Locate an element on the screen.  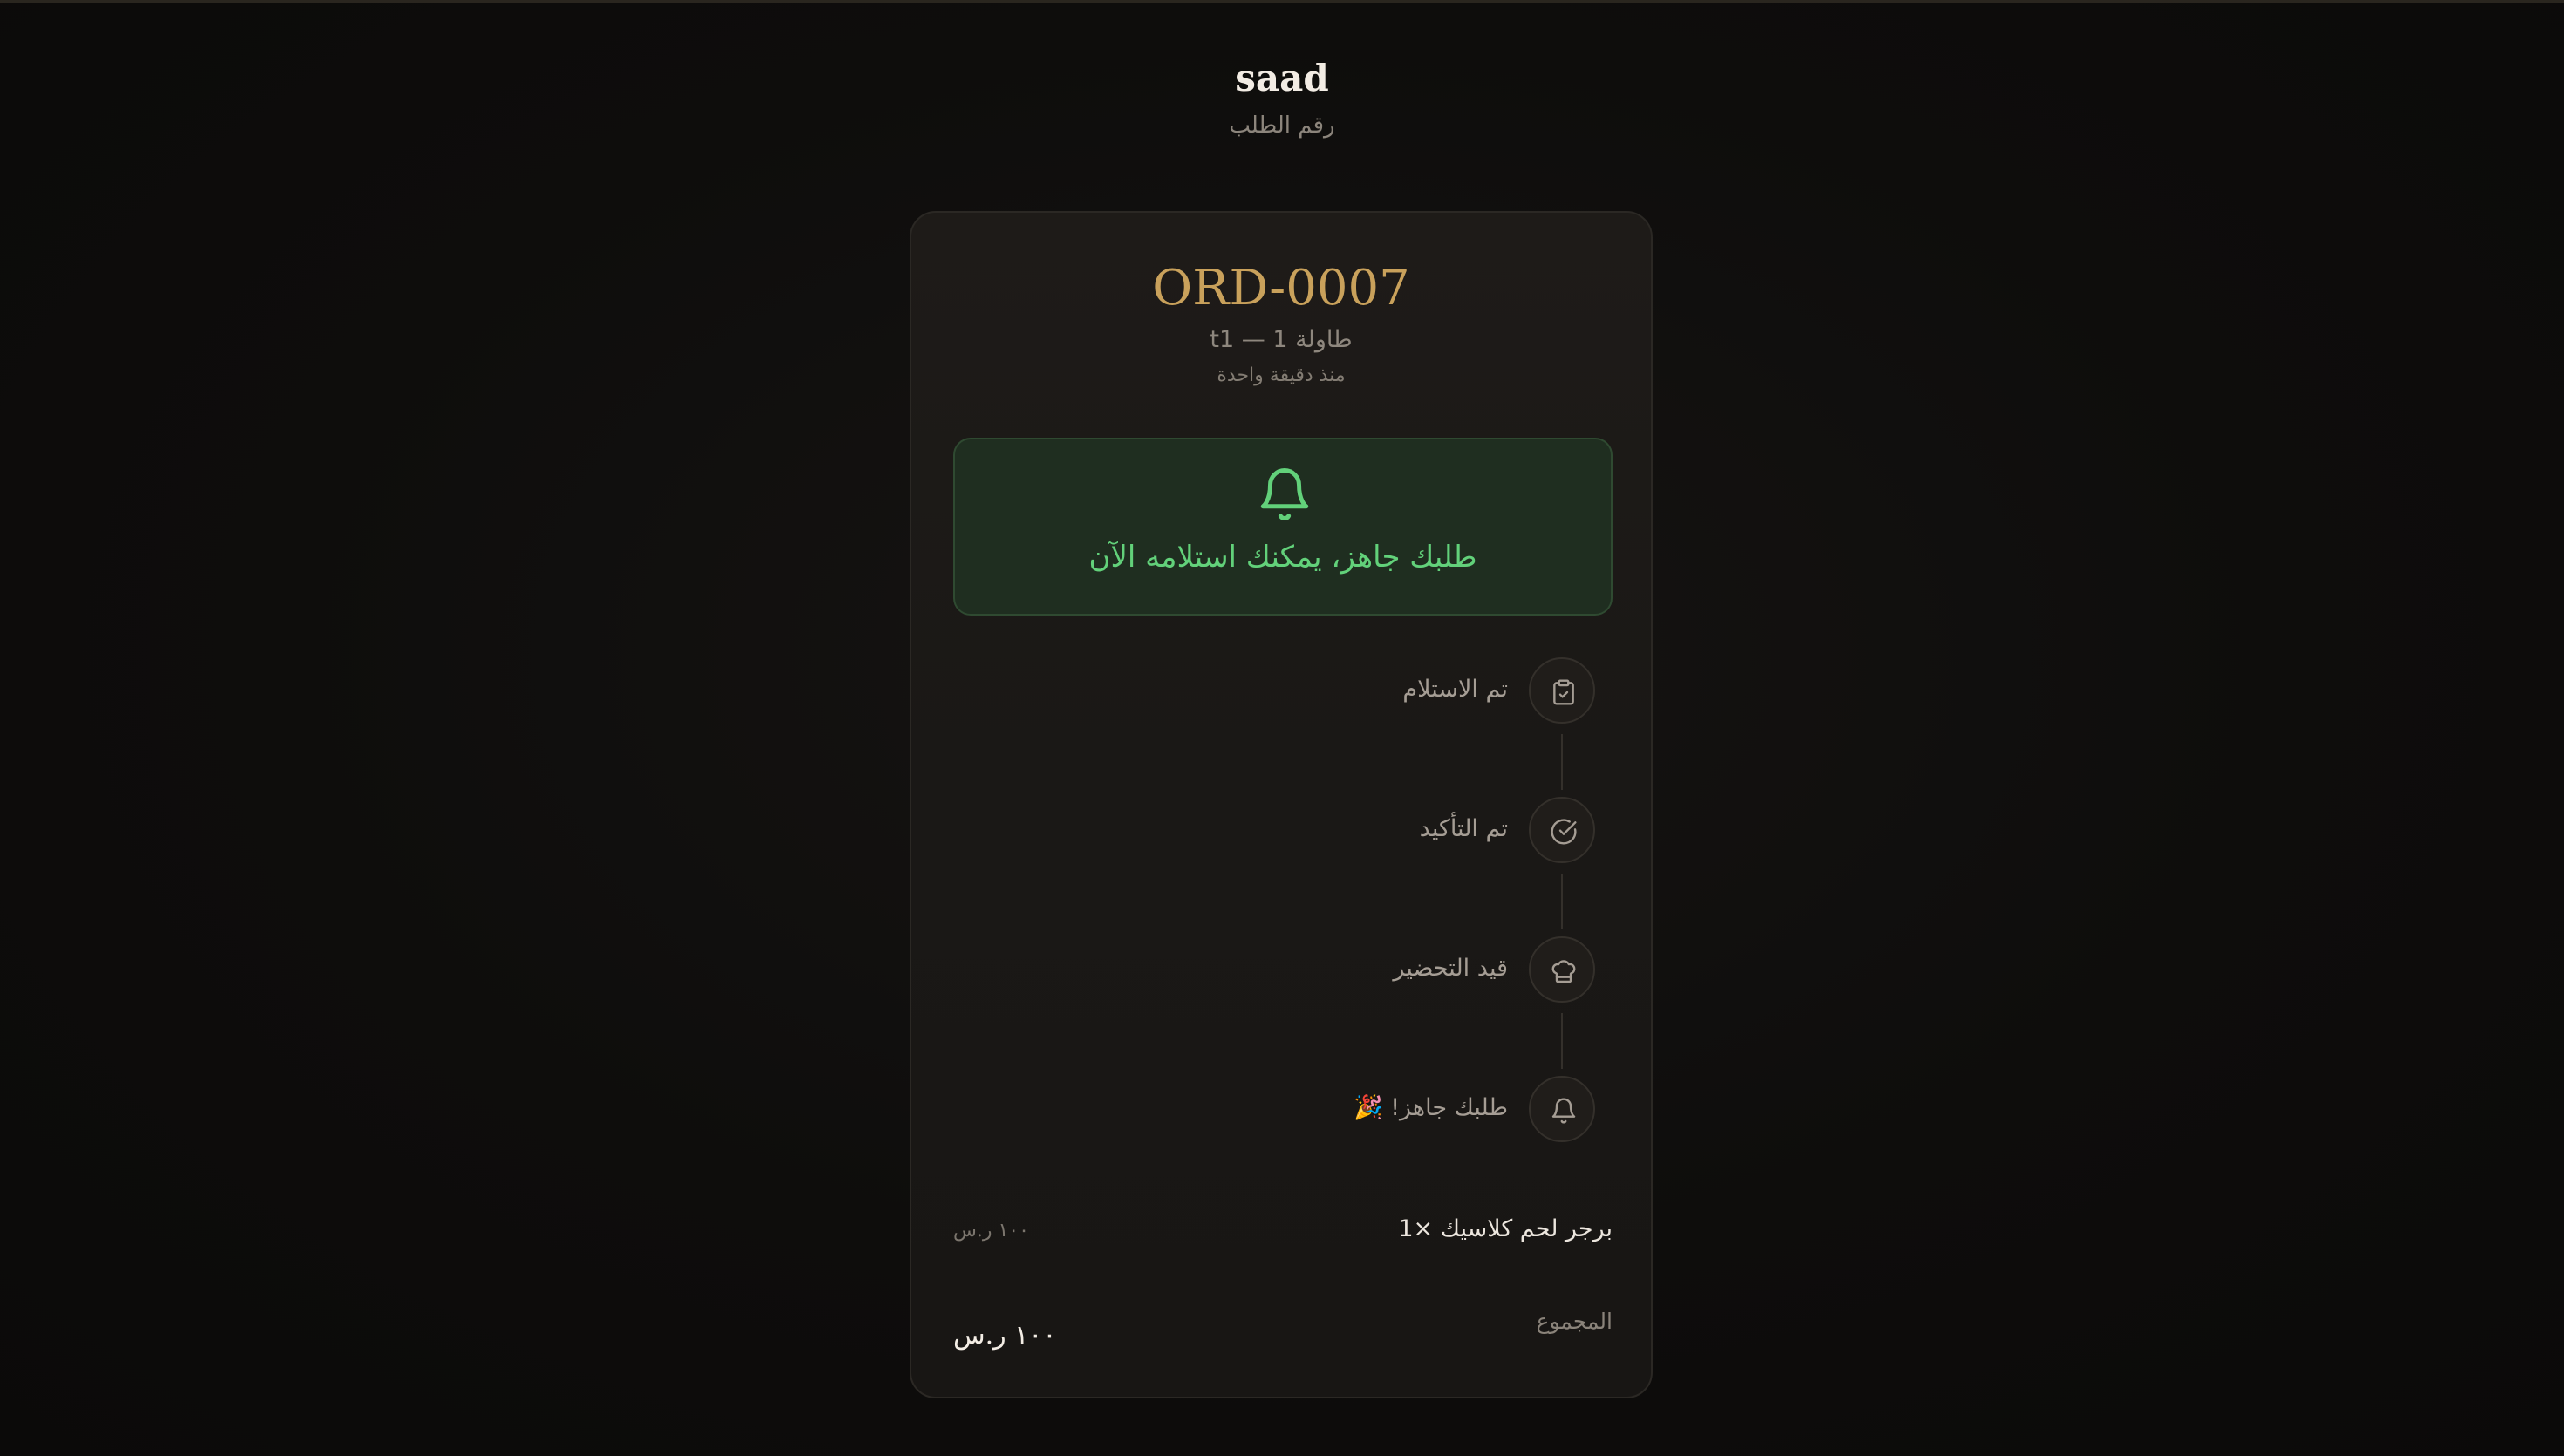
ready-banner: طلبك جاهز، يمكنك استلامه الآن is located at coordinates (1283, 527).